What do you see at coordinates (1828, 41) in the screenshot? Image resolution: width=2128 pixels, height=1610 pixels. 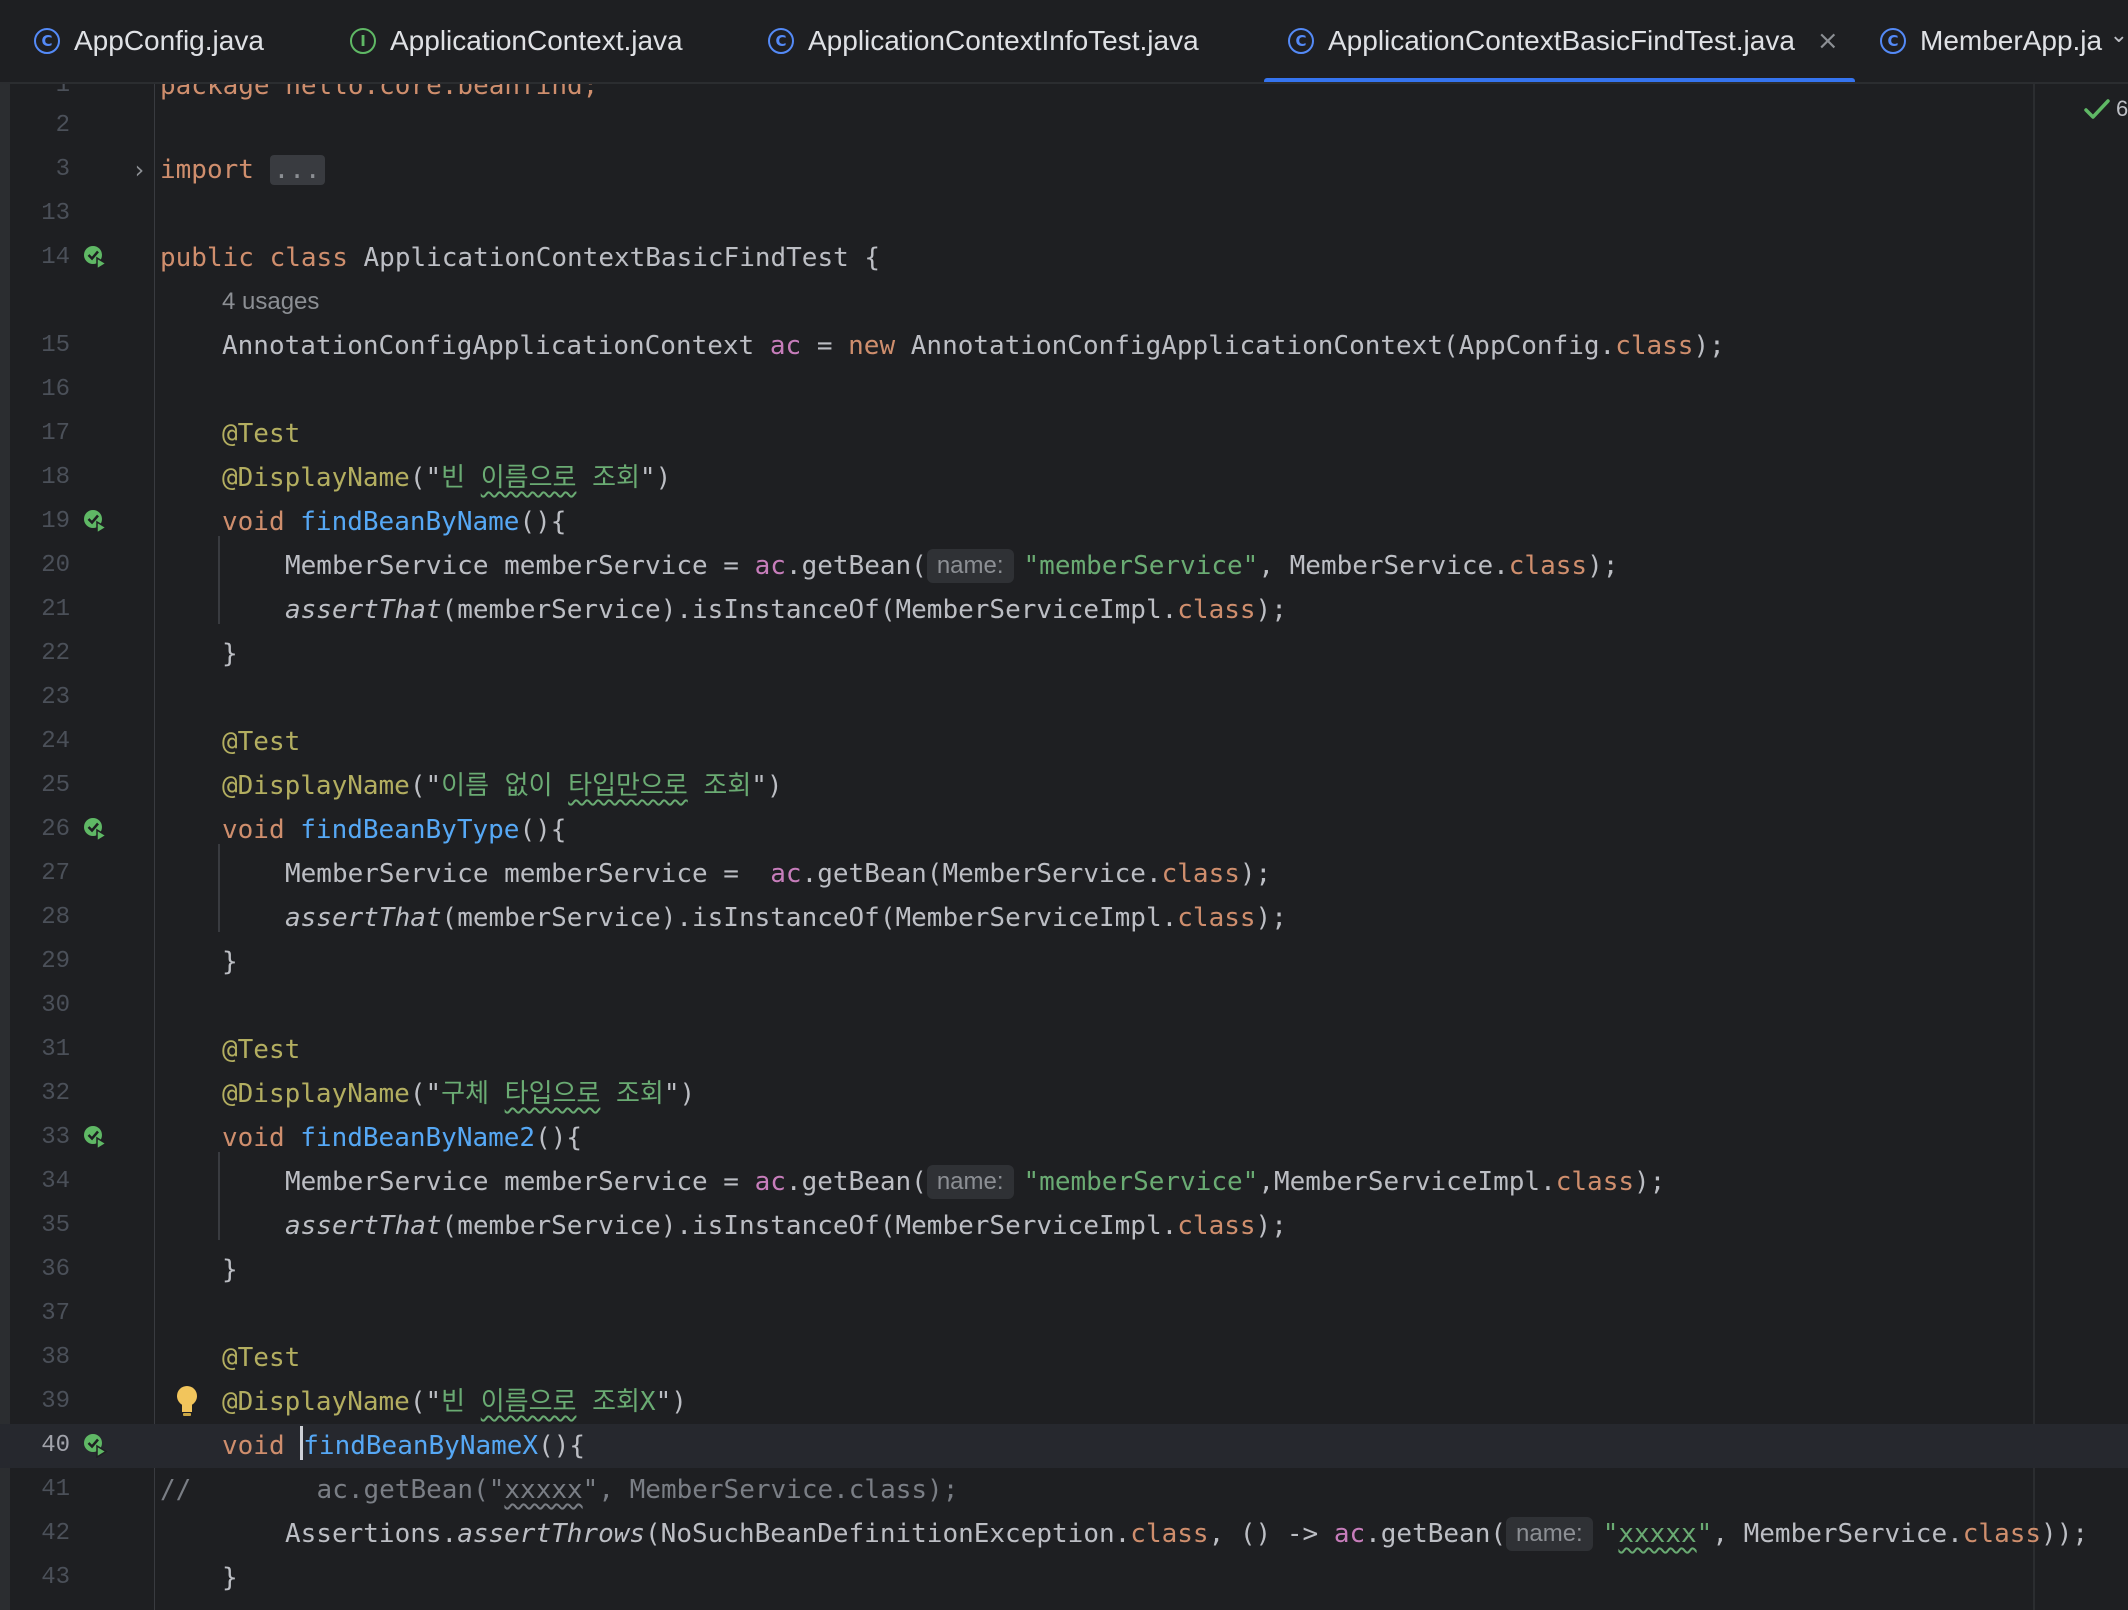 I see `close-icon: ×` at bounding box center [1828, 41].